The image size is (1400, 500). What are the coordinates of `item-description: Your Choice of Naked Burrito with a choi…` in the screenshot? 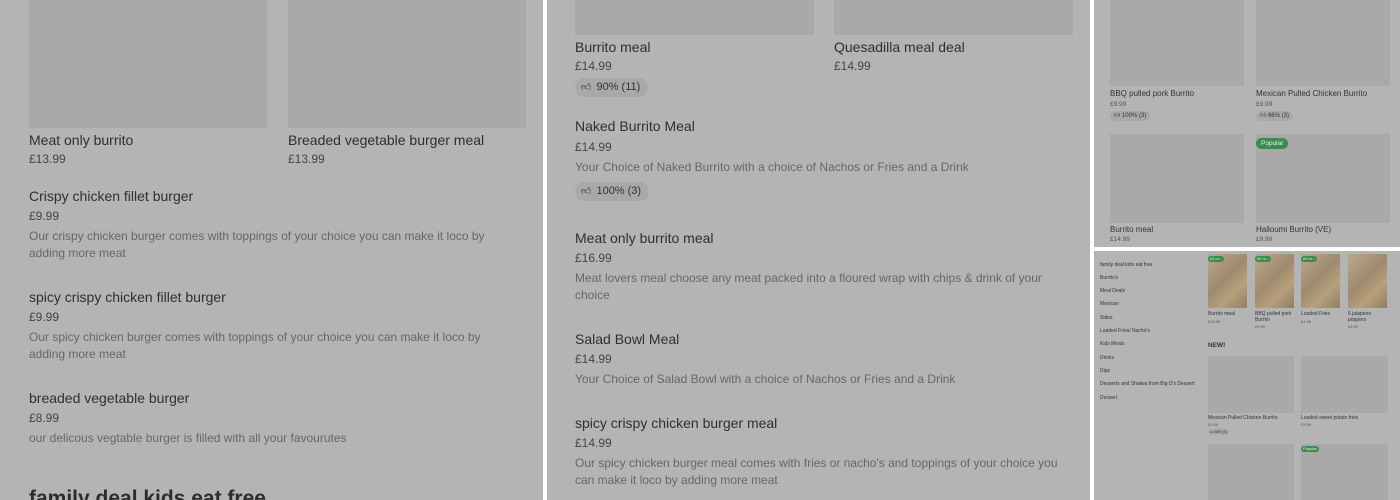 It's located at (772, 167).